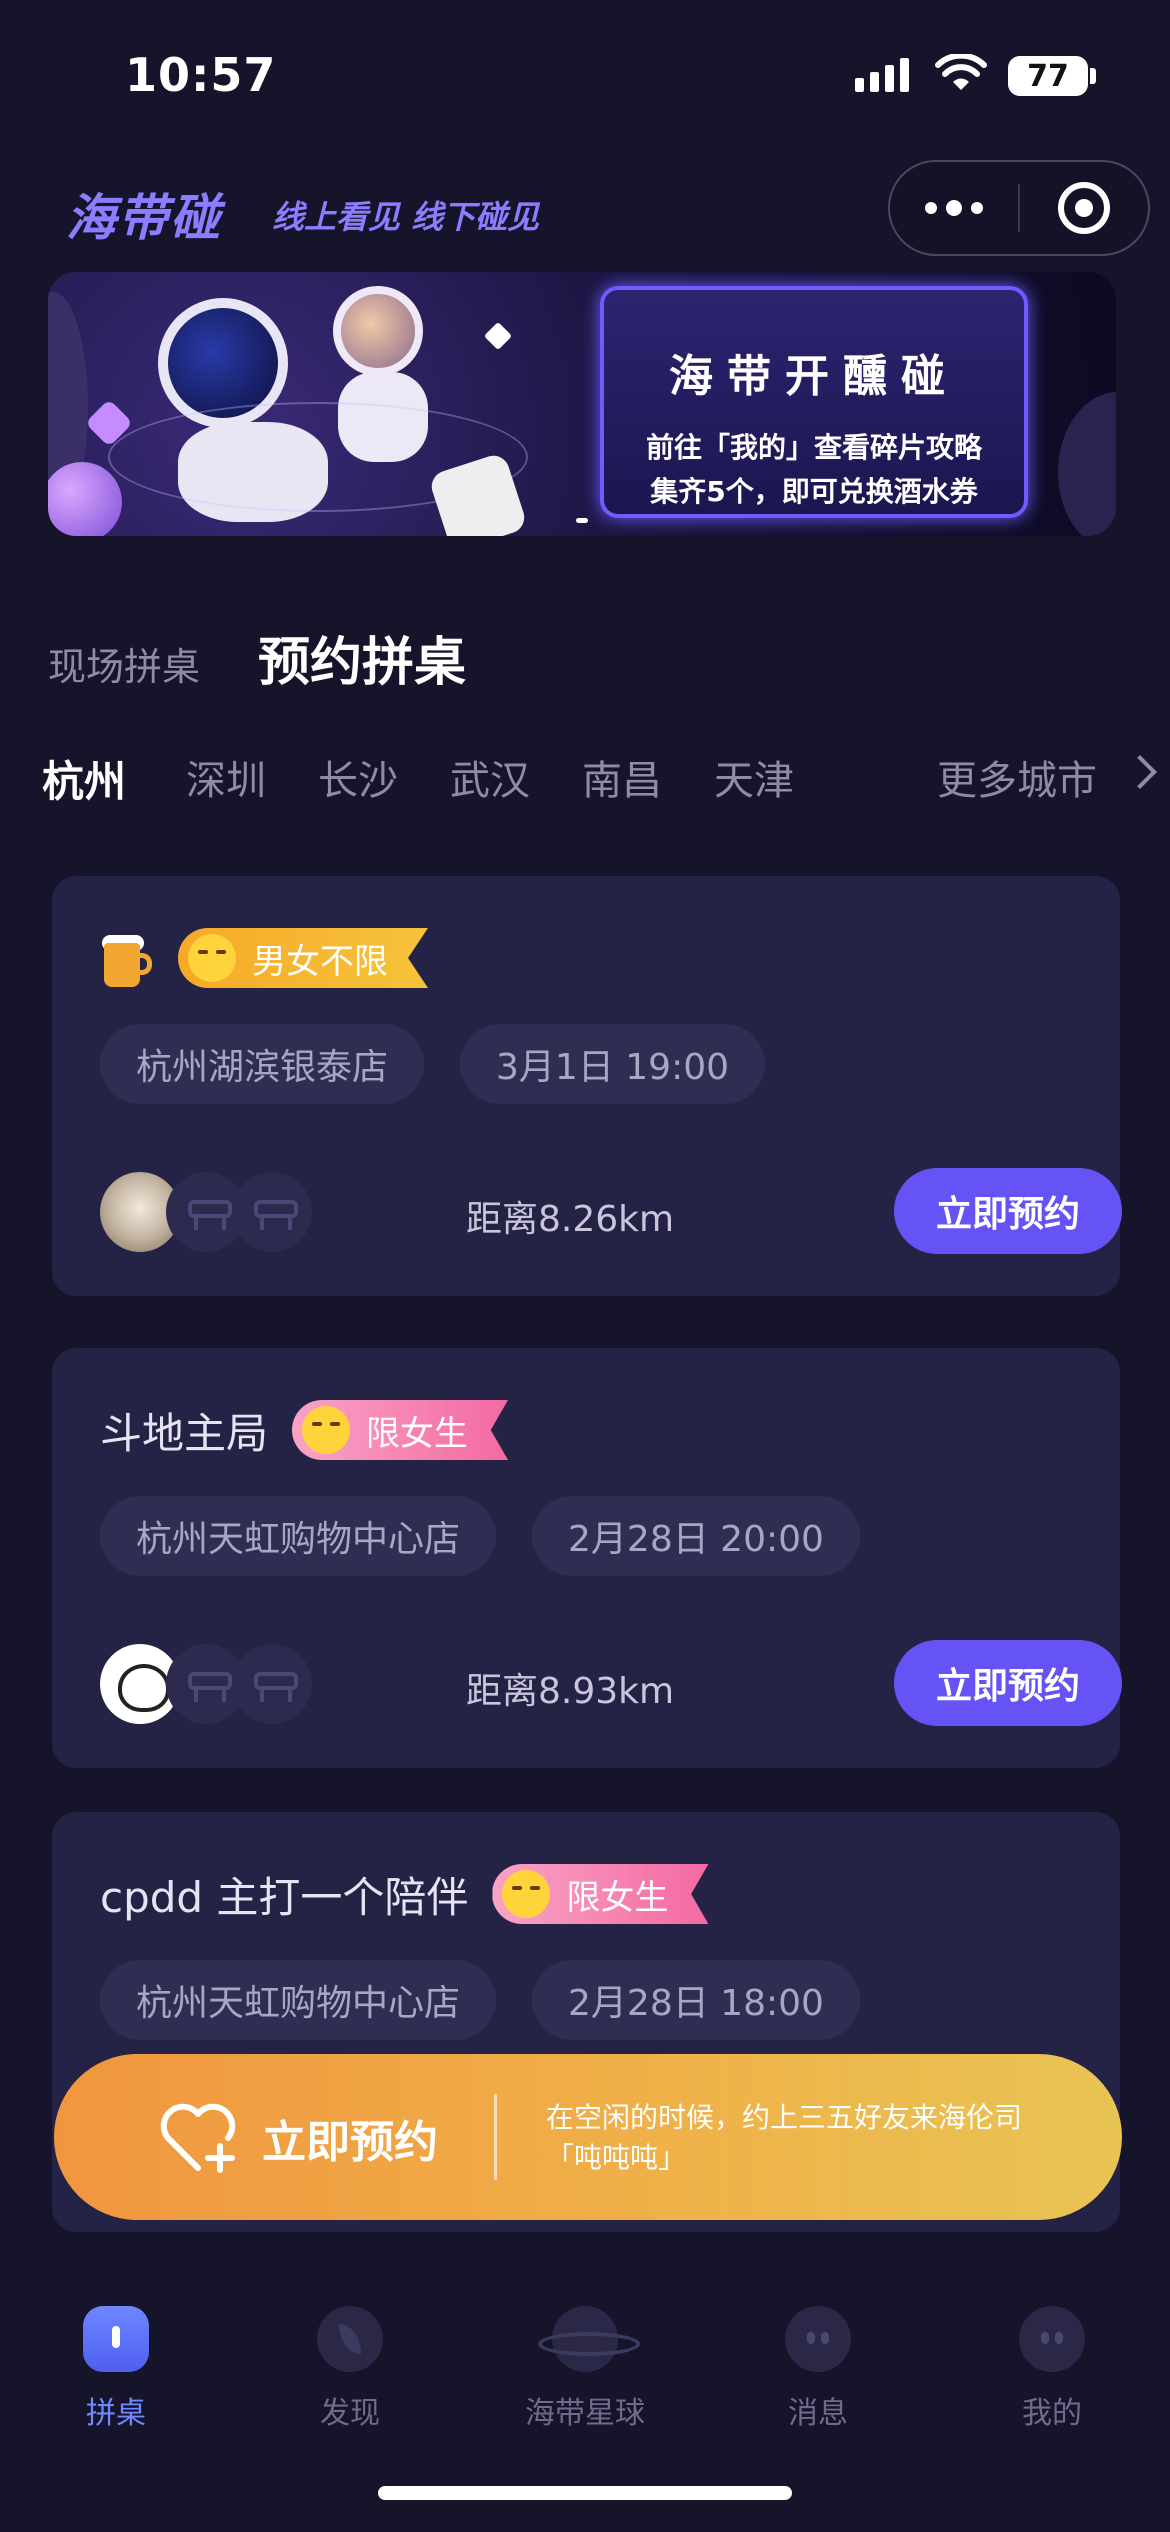 This screenshot has width=1170, height=2532. What do you see at coordinates (882, 75) in the screenshot?
I see `signal-icon` at bounding box center [882, 75].